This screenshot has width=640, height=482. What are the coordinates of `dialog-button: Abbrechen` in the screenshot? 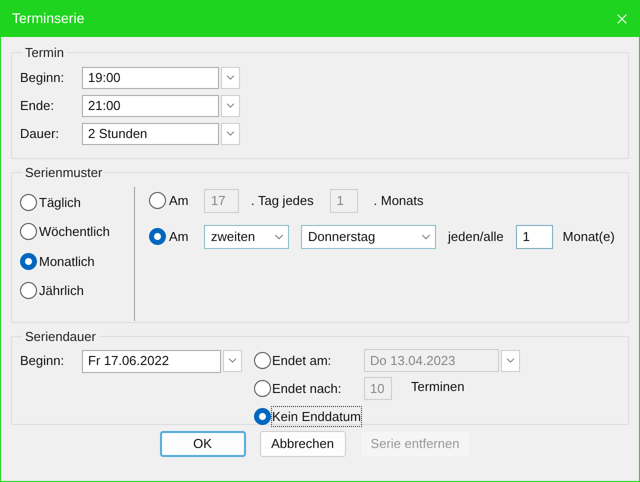 It's located at (303, 444).